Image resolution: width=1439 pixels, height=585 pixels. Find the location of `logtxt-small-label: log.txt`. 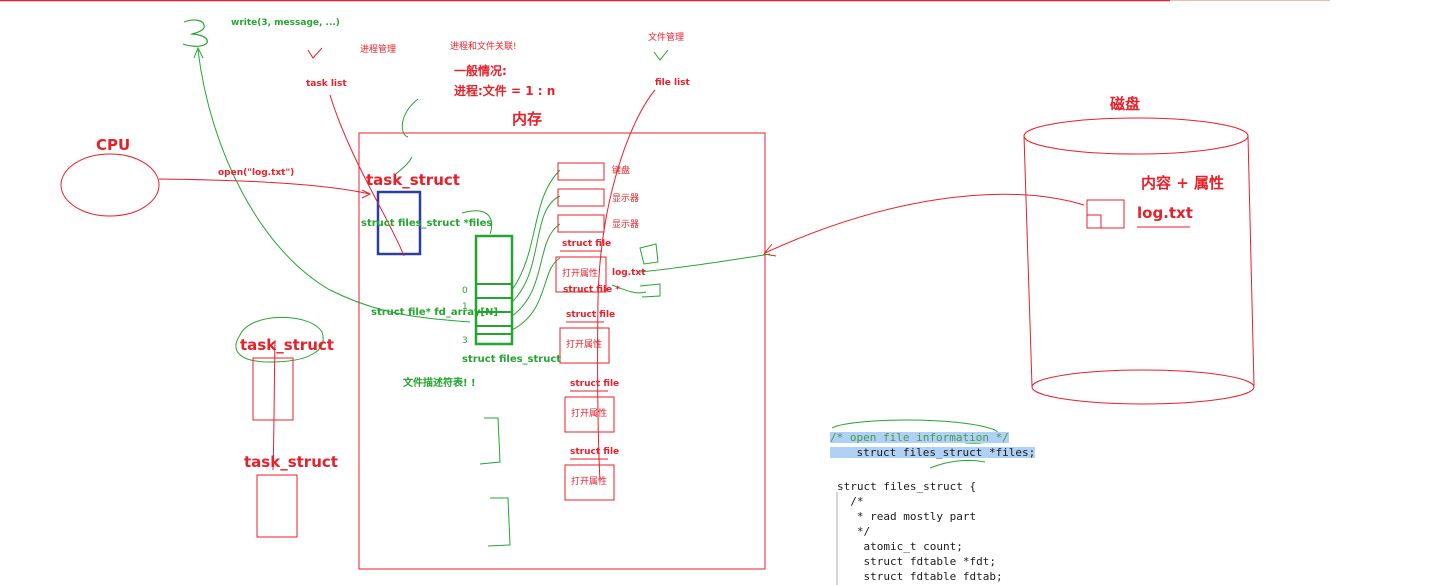

logtxt-small-label: log.txt is located at coordinates (629, 273).